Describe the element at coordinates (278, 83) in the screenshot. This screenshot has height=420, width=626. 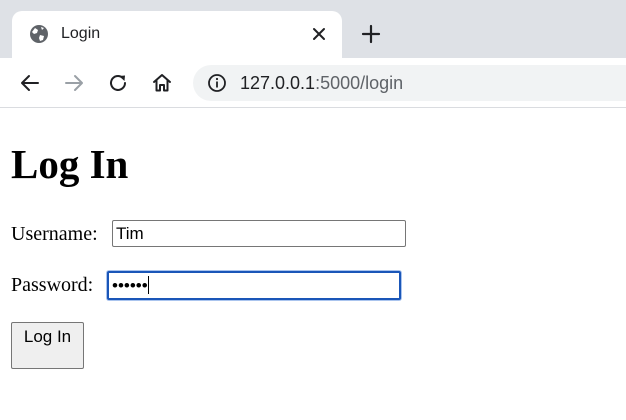
I see `url-host: 127.0.0.1` at that location.